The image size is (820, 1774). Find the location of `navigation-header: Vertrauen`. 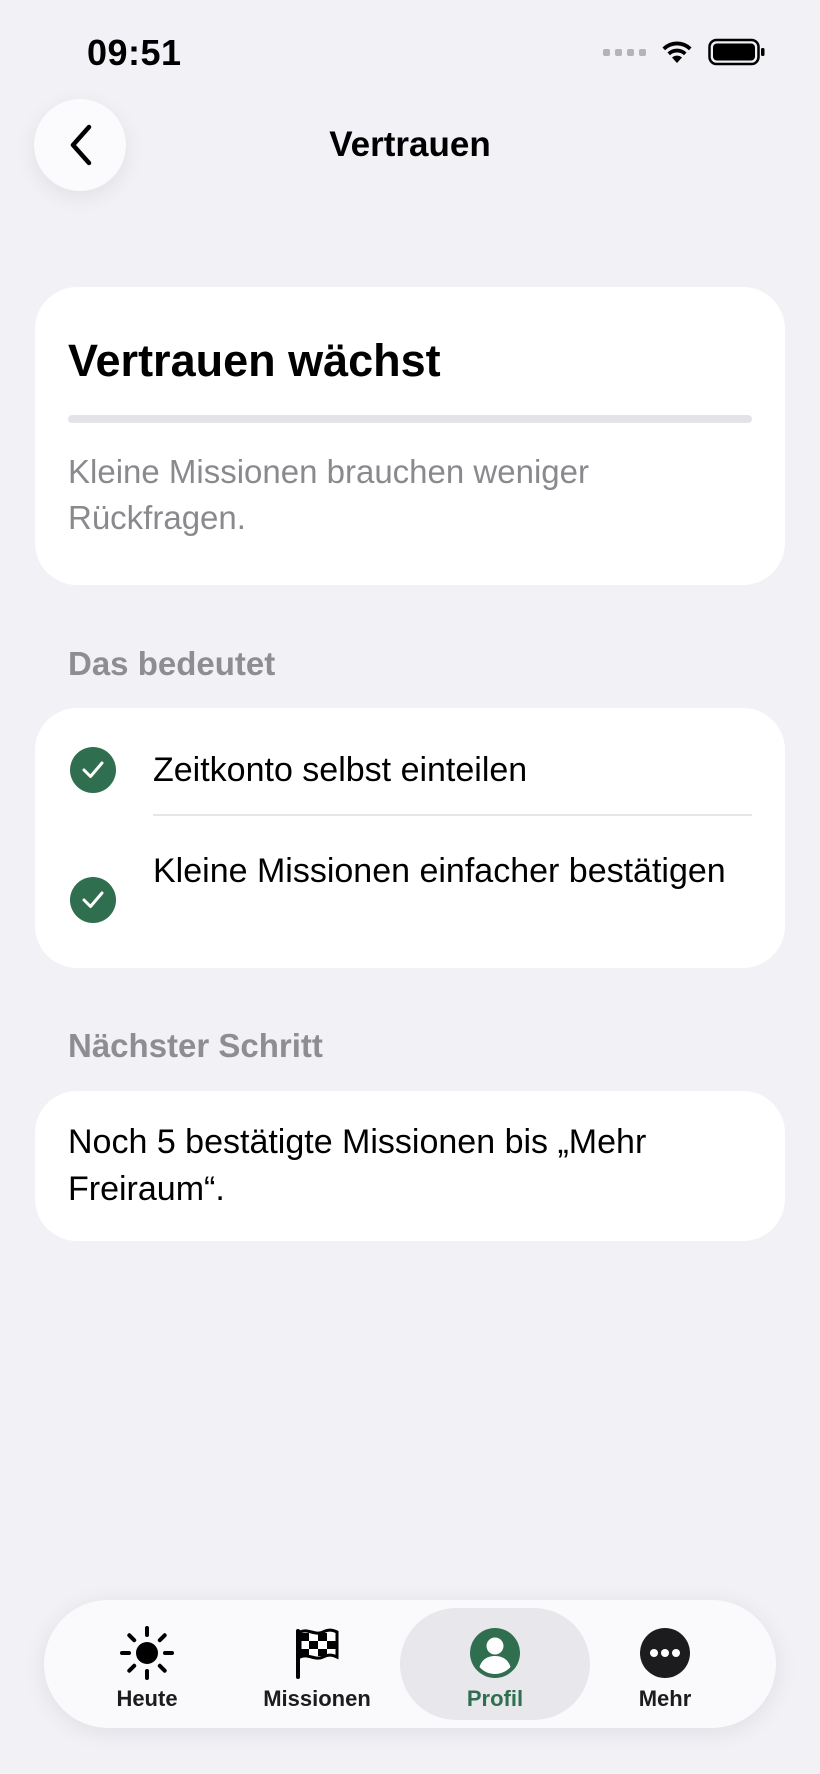

navigation-header: Vertrauen is located at coordinates (410, 145).